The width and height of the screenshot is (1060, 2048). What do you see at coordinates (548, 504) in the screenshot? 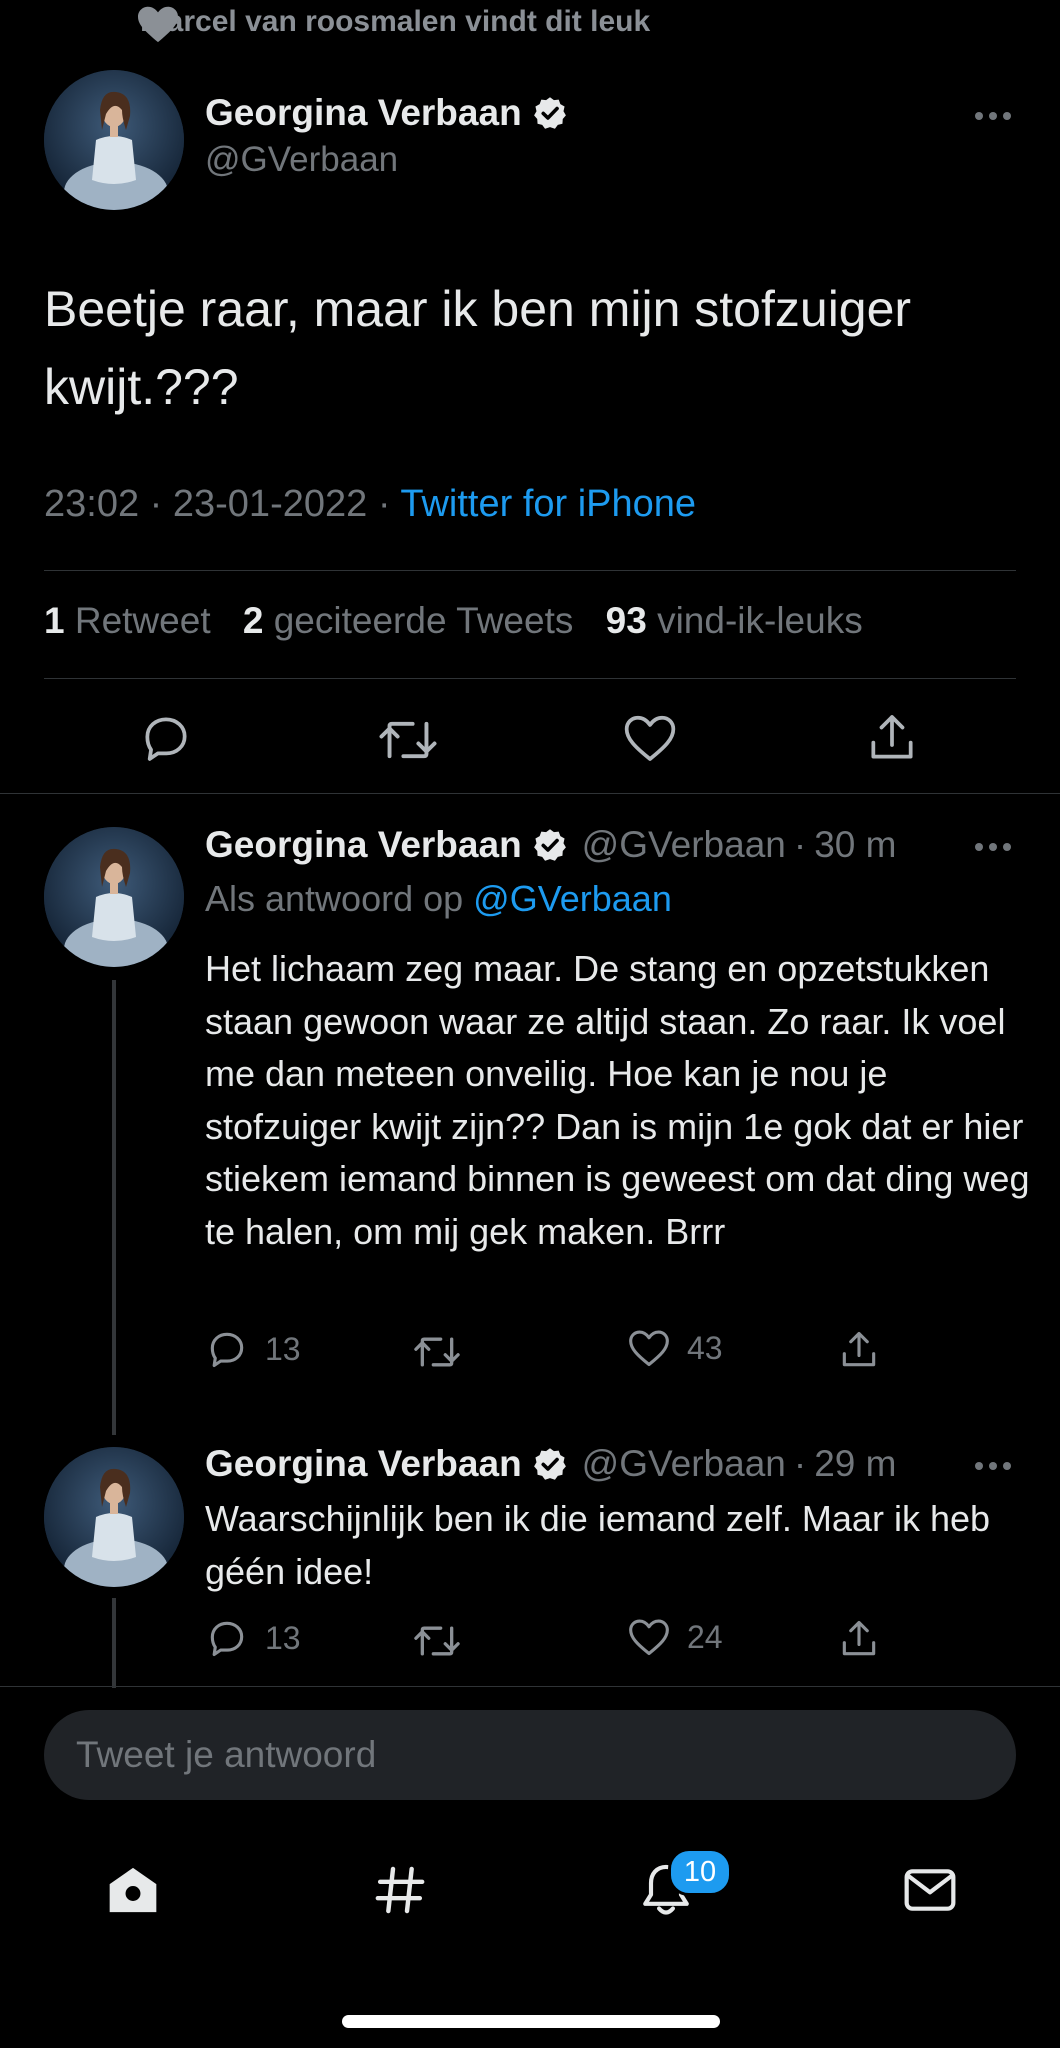
I see `tweet-source-link: Twitter for iPhone` at bounding box center [548, 504].